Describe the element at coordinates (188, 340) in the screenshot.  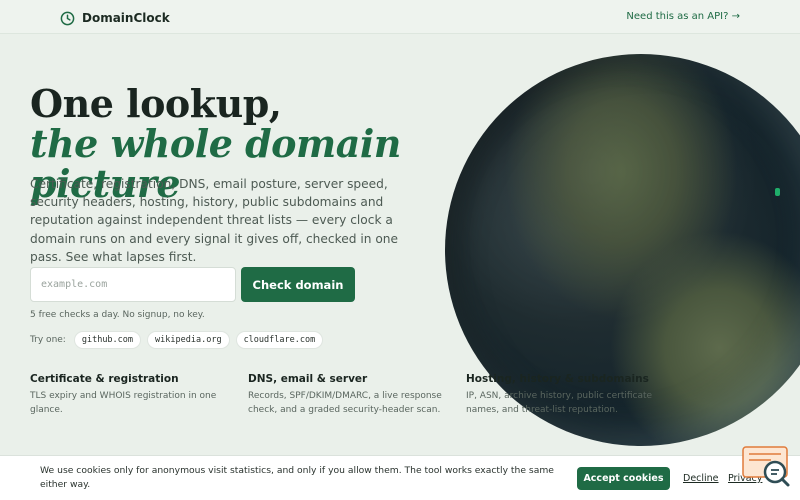
I see `example-chip-wikipedia: wikipedia.org` at that location.